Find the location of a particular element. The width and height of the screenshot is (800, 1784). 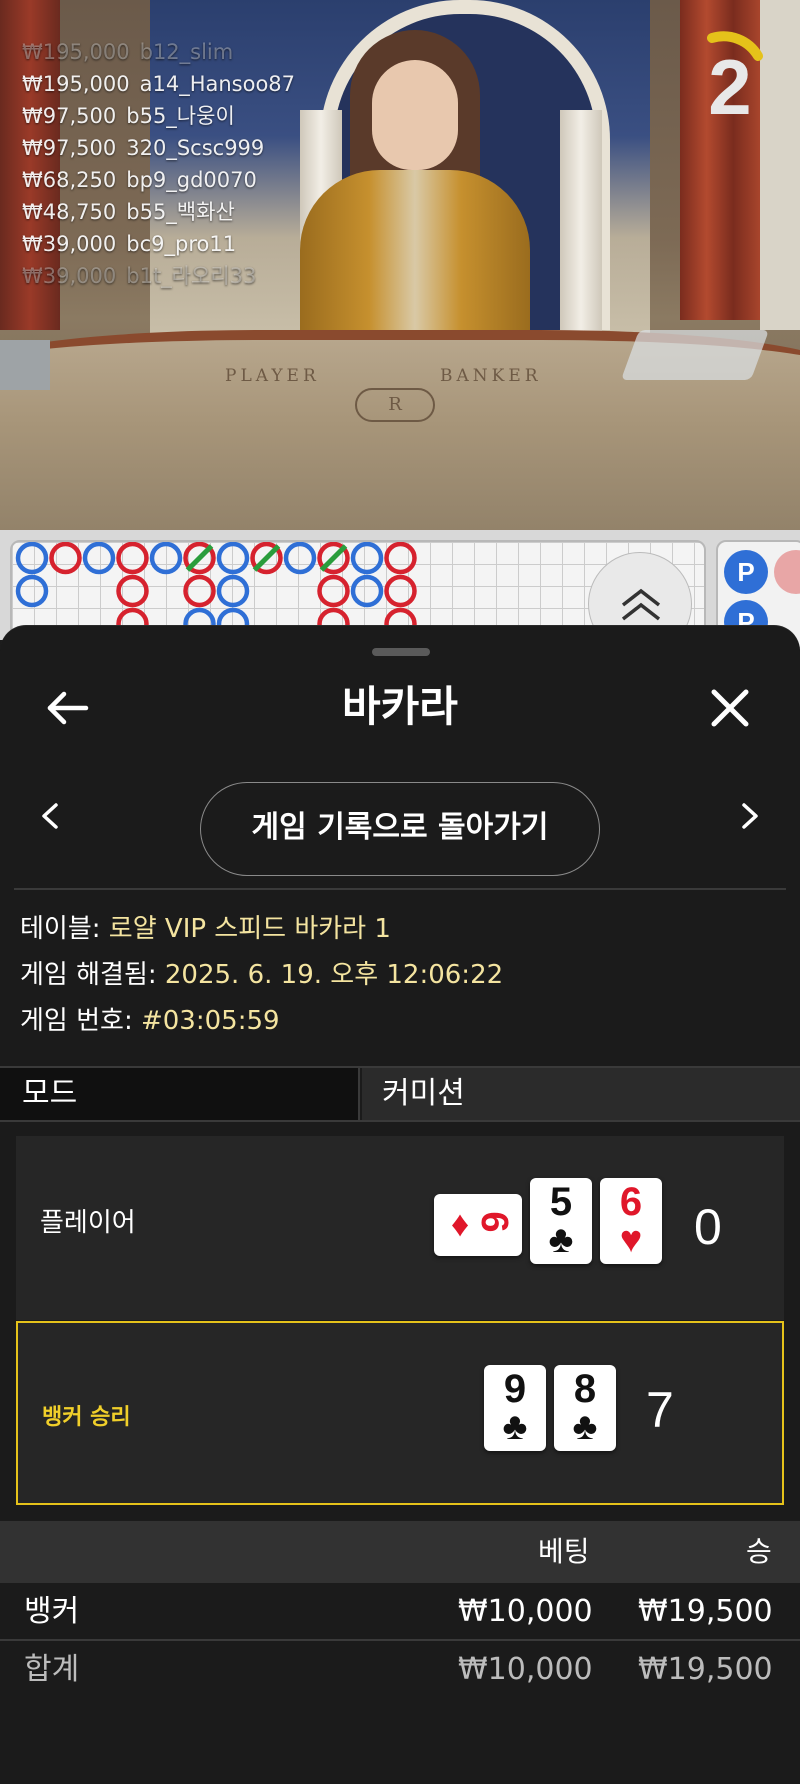

pillar-right is located at coordinates (581, 225).